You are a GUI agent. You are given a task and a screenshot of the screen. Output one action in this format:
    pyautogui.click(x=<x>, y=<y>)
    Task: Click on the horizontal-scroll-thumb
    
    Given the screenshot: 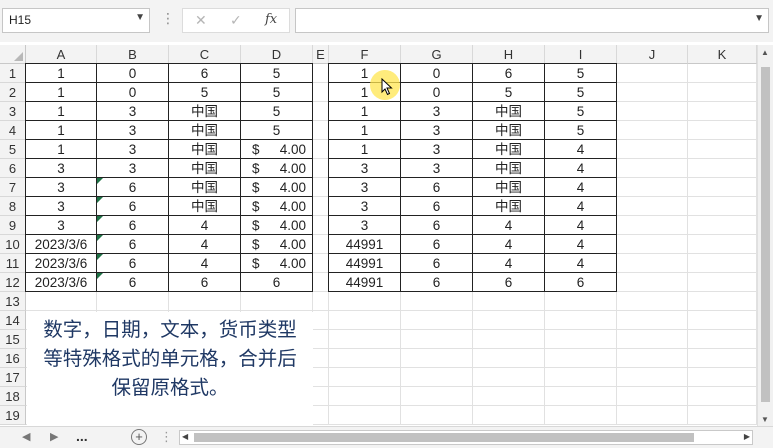 What is the action you would take?
    pyautogui.click(x=444, y=437)
    